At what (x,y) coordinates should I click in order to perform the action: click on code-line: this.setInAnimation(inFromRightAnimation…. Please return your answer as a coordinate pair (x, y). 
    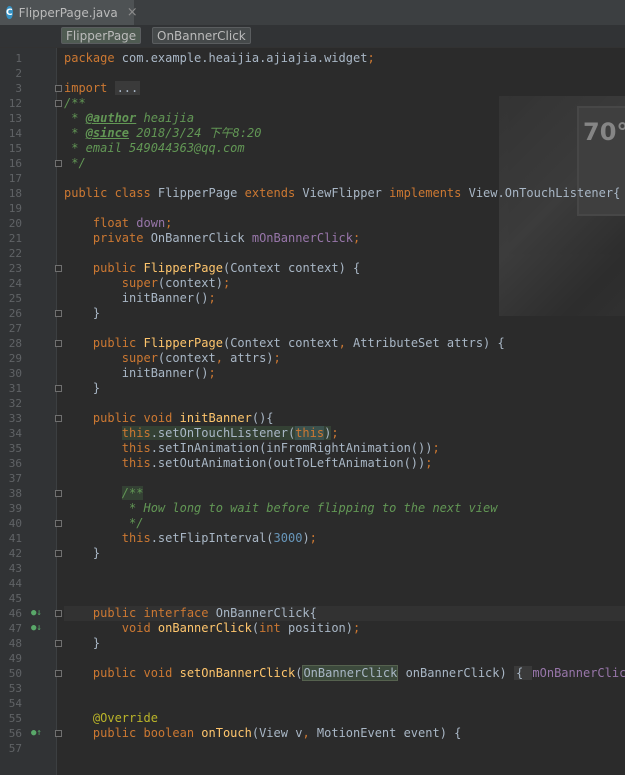
    Looking at the image, I should click on (344, 448).